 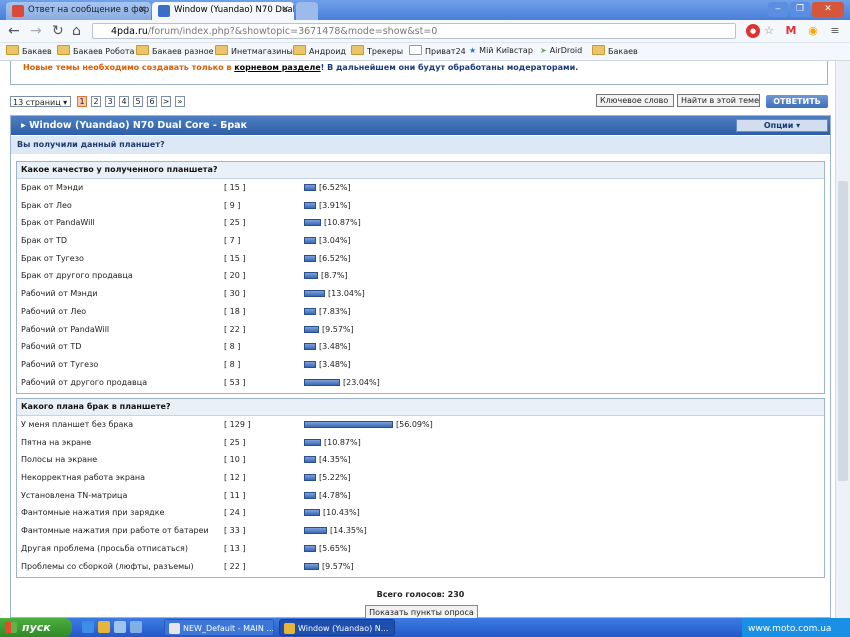 I want to click on options-button: Опции ▾, so click(x=782, y=125).